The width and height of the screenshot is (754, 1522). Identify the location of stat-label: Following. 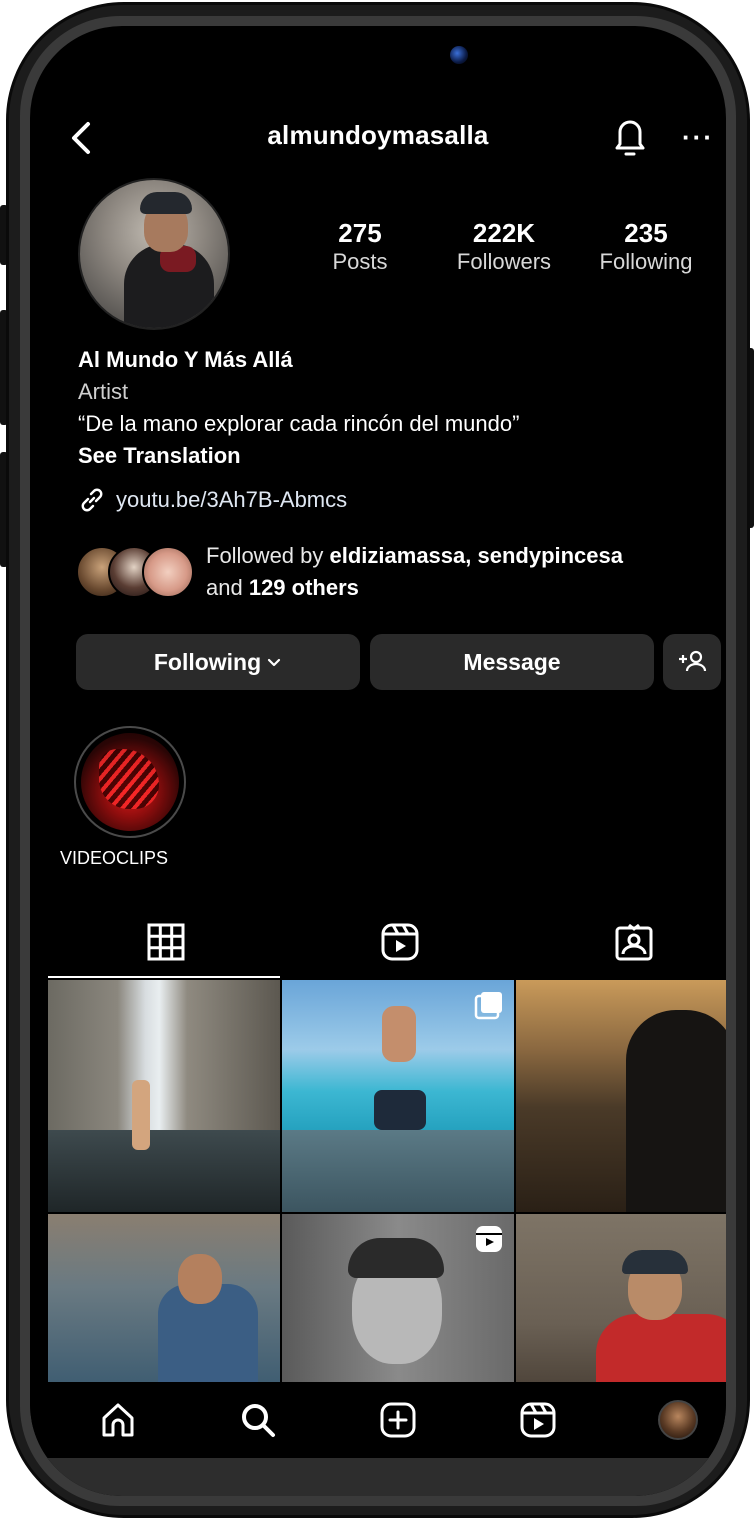
(646, 261).